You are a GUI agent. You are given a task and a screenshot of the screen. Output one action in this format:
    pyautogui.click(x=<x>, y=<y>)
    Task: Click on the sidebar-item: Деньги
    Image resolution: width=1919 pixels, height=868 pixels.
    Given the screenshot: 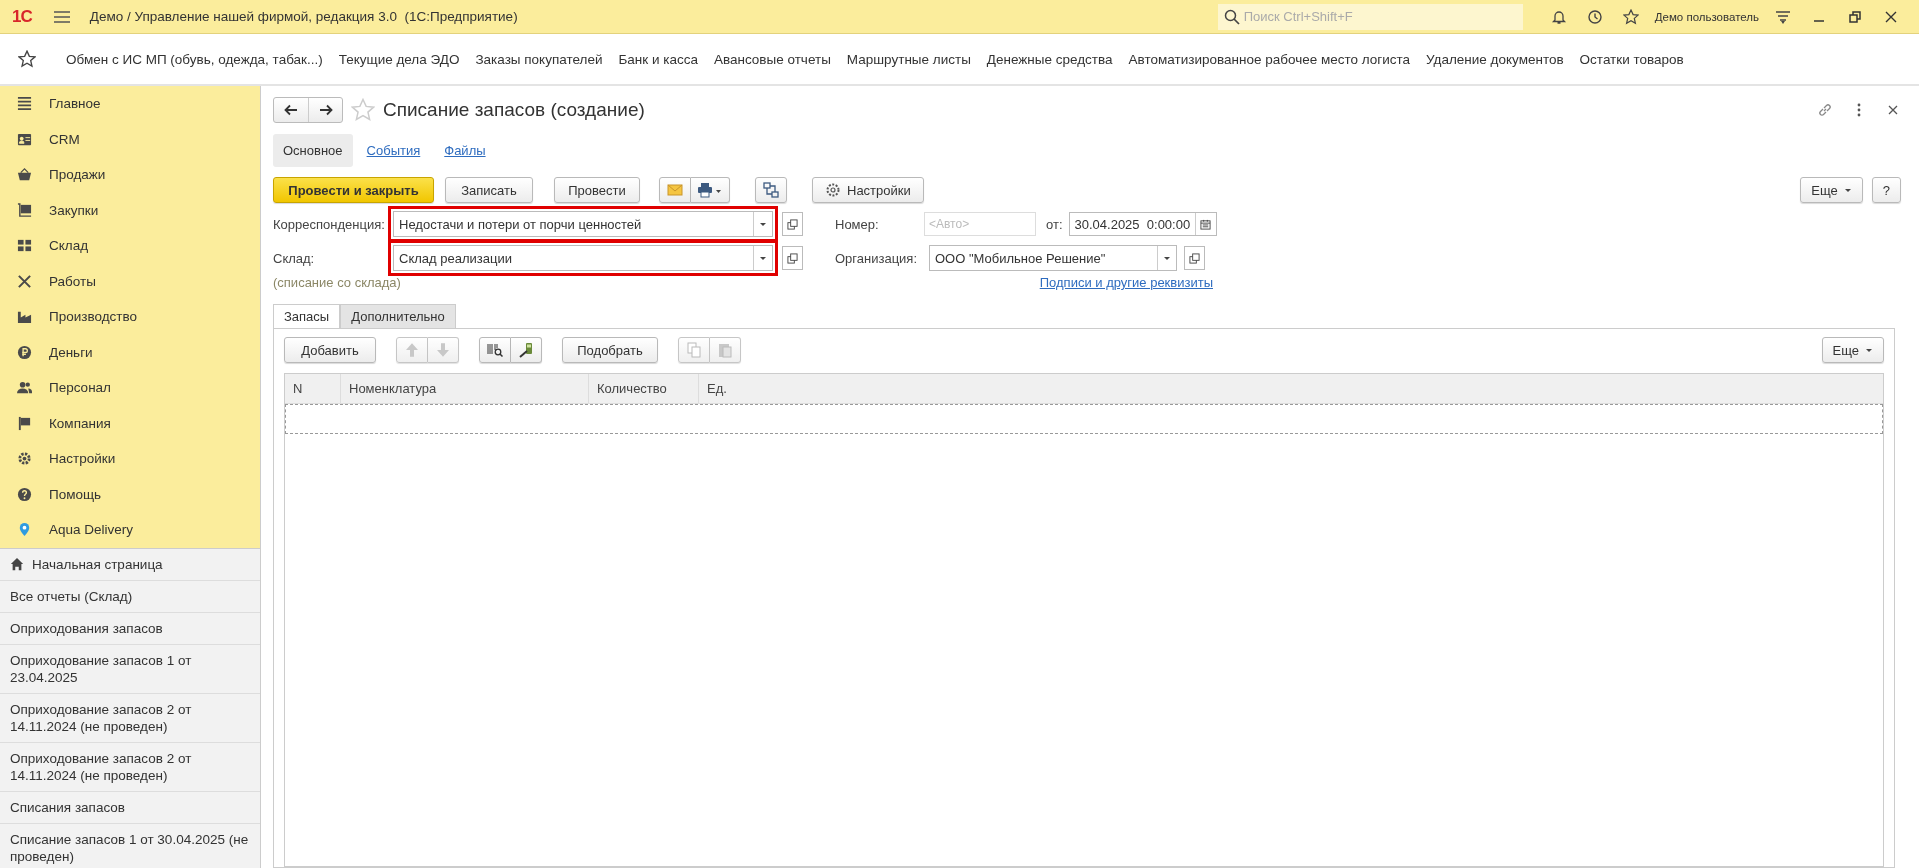 What is the action you would take?
    pyautogui.click(x=130, y=352)
    